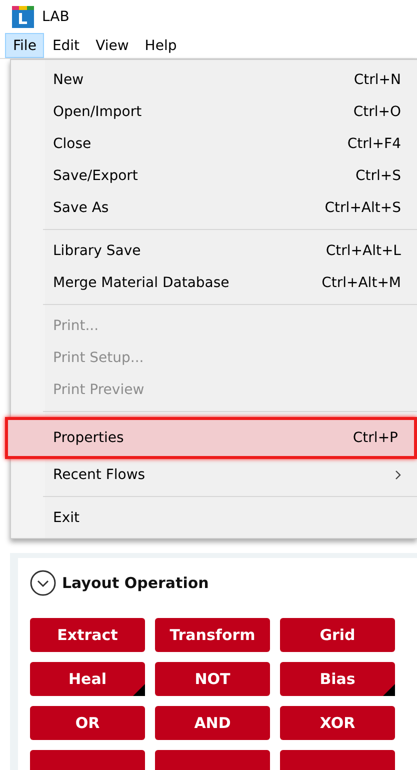 The height and width of the screenshot is (770, 417). I want to click on menu-bar-item: View, so click(112, 45).